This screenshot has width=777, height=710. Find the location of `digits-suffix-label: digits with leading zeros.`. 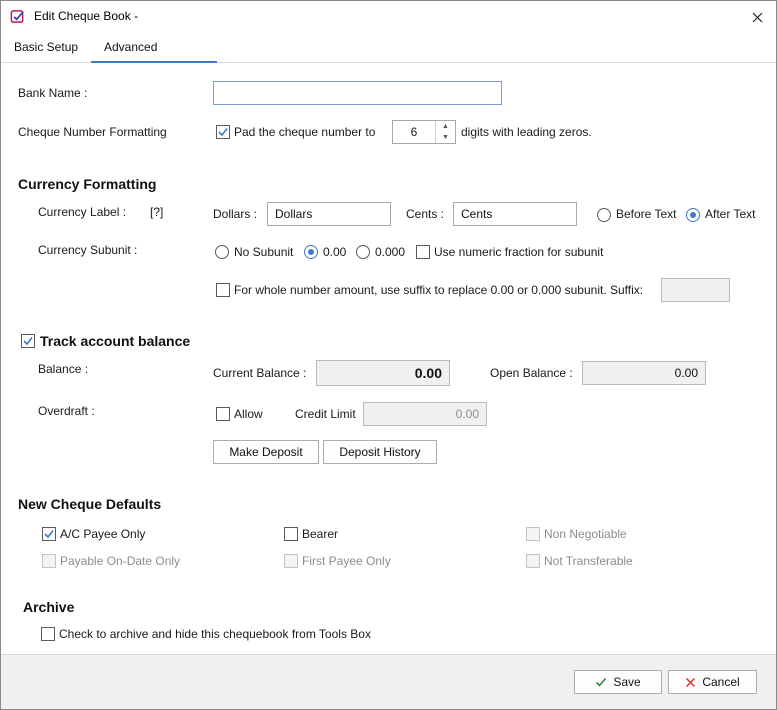

digits-suffix-label: digits with leading zeros. is located at coordinates (526, 132).